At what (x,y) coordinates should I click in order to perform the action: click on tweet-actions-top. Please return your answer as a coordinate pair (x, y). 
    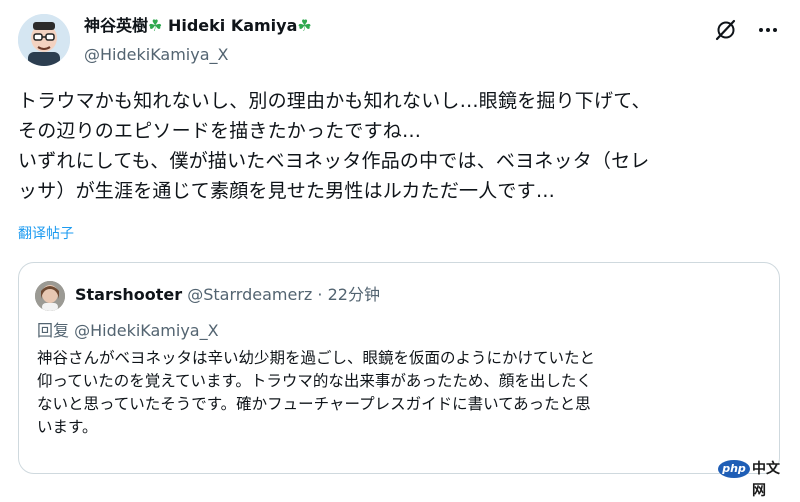
    Looking at the image, I should click on (747, 30).